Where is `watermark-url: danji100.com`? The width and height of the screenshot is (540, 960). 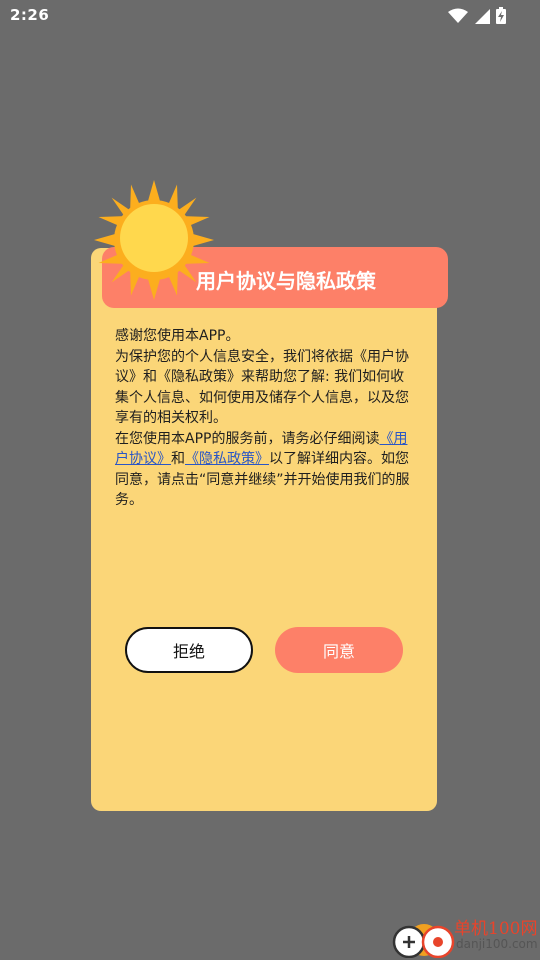
watermark-url: danji100.com is located at coordinates (497, 944).